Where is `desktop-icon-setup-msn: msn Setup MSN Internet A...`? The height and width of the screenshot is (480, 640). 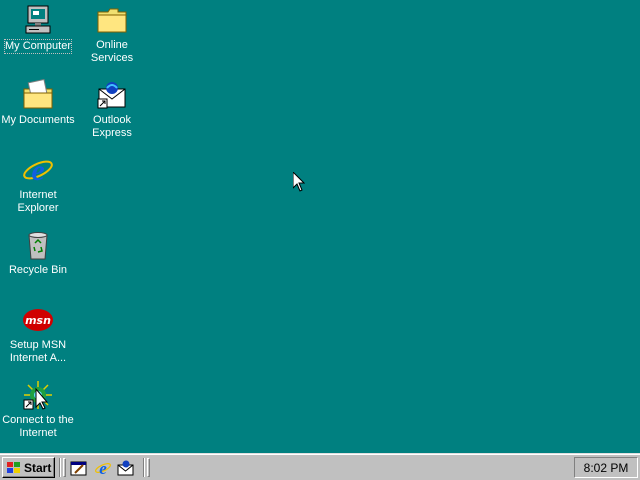 desktop-icon-setup-msn: msn Setup MSN Internet A... is located at coordinates (38, 333).